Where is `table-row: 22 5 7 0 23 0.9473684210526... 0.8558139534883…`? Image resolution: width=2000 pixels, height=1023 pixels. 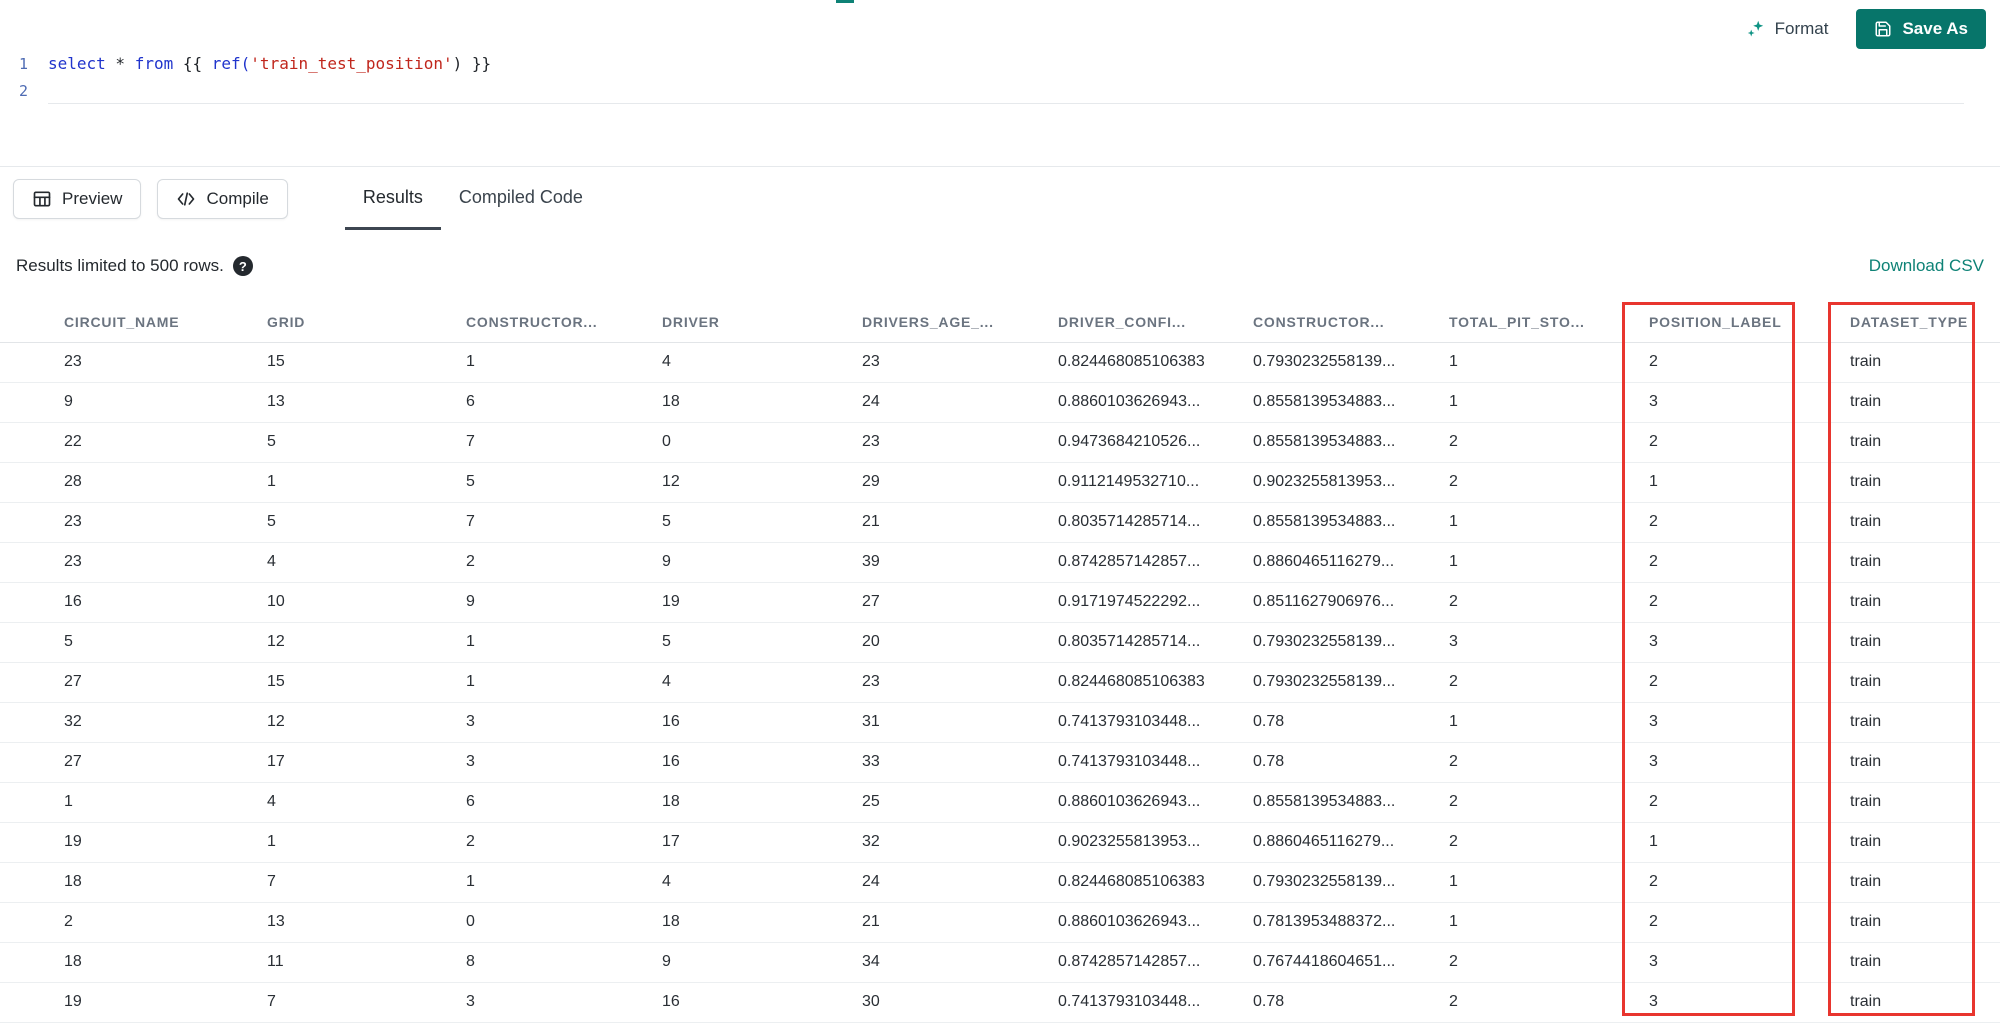
table-row: 22 5 7 0 23 0.9473684210526... 0.8558139534883… is located at coordinates (1000, 442).